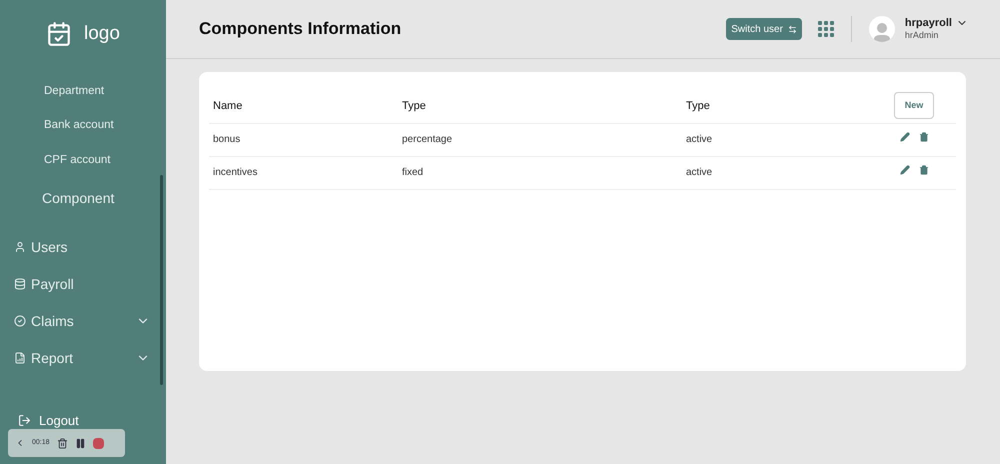 The image size is (1000, 464). Describe the element at coordinates (914, 106) in the screenshot. I see `new-button: New` at that location.